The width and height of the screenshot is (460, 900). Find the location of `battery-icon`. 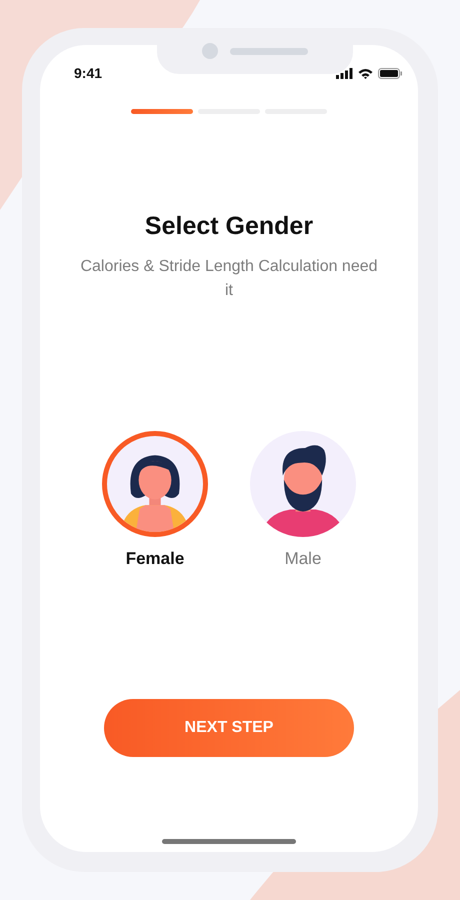

battery-icon is located at coordinates (390, 73).